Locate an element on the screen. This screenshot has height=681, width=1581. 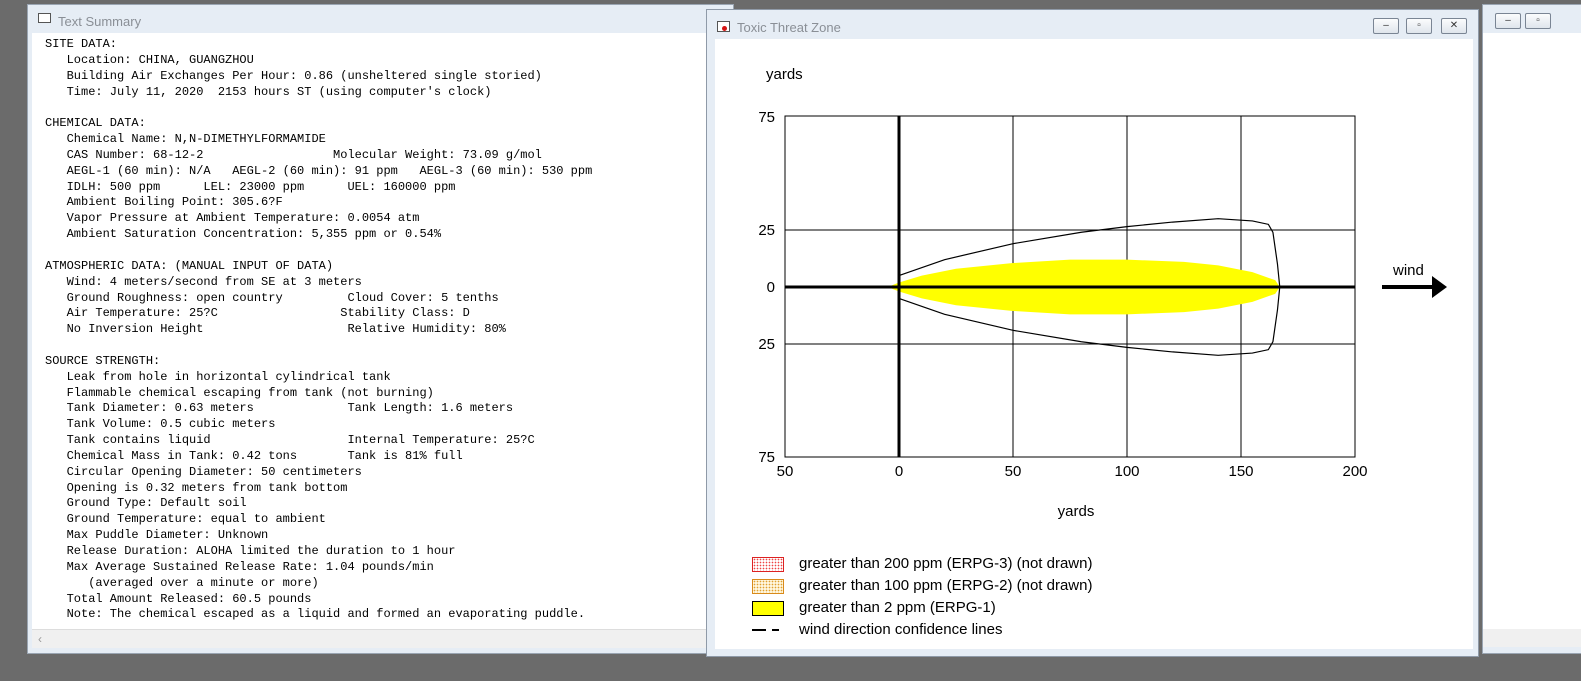
summary-line: SITE DATA: is located at coordinates (81, 44).